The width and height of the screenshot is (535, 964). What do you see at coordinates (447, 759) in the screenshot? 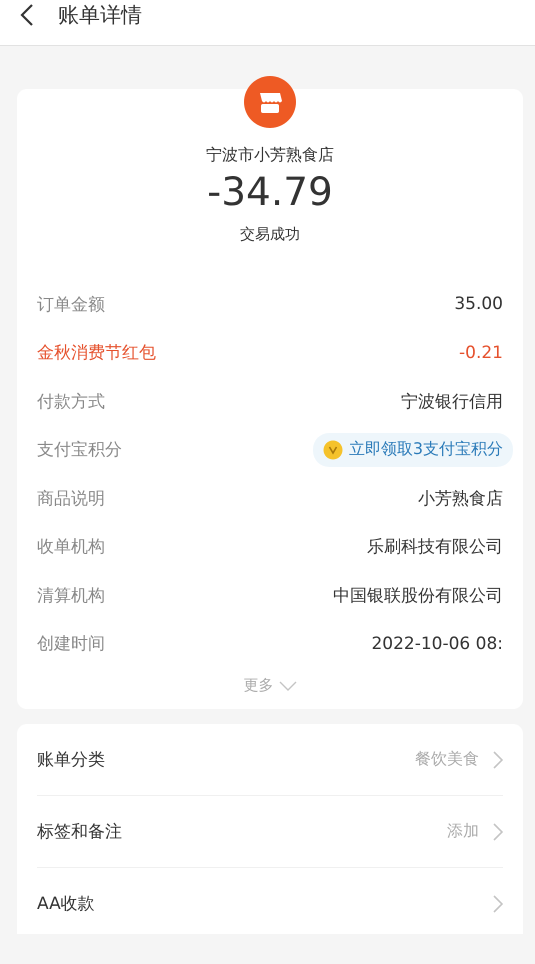
I see `row-value: 餐饮美食` at bounding box center [447, 759].